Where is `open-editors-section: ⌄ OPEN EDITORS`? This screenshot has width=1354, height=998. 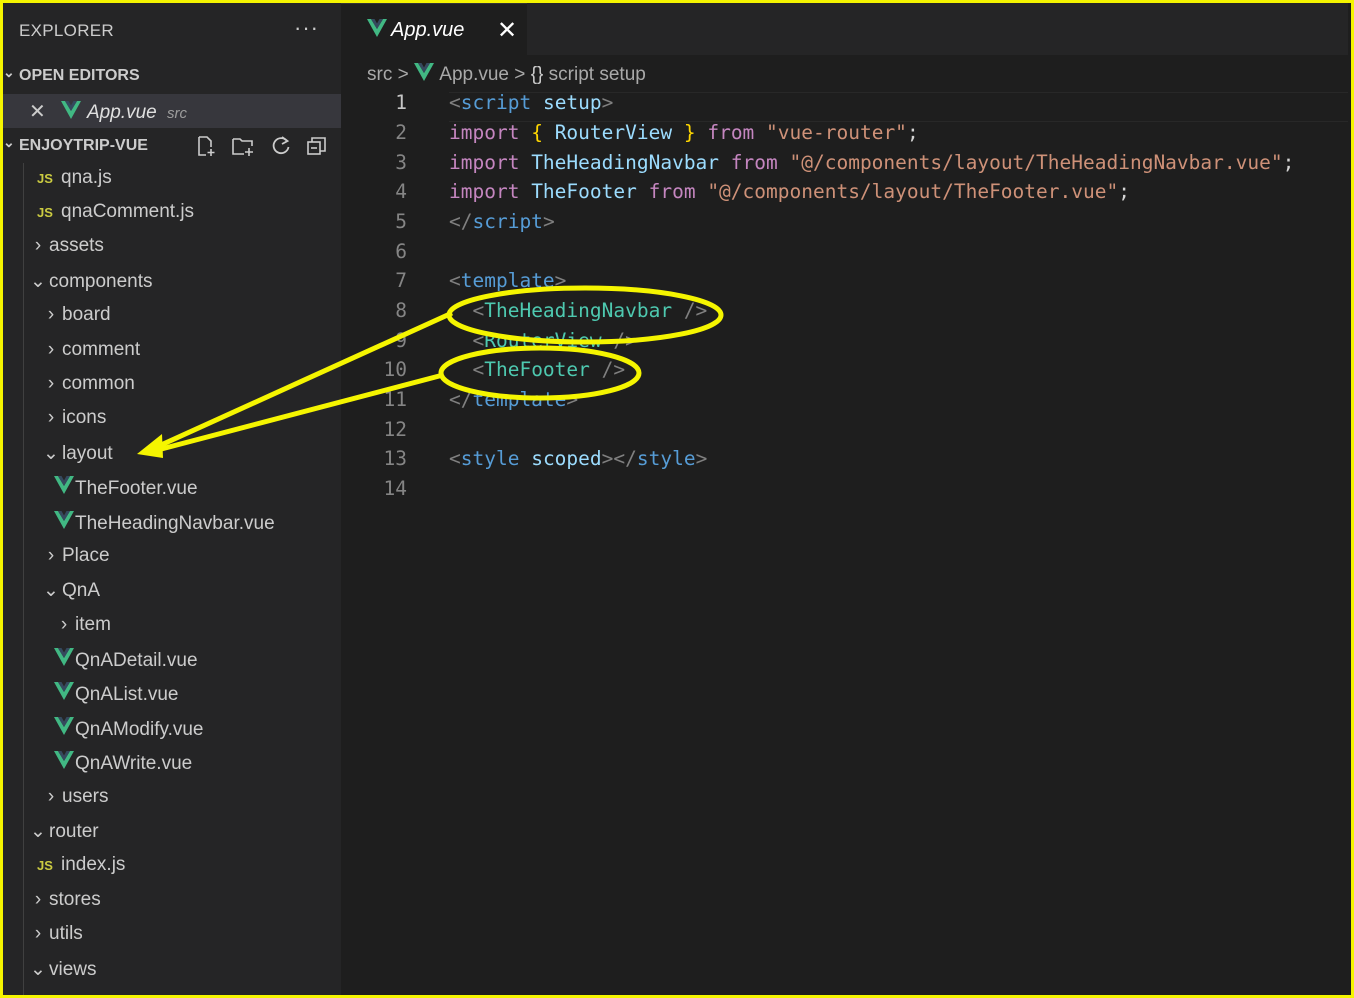 open-editors-section: ⌄ OPEN EDITORS is located at coordinates (172, 76).